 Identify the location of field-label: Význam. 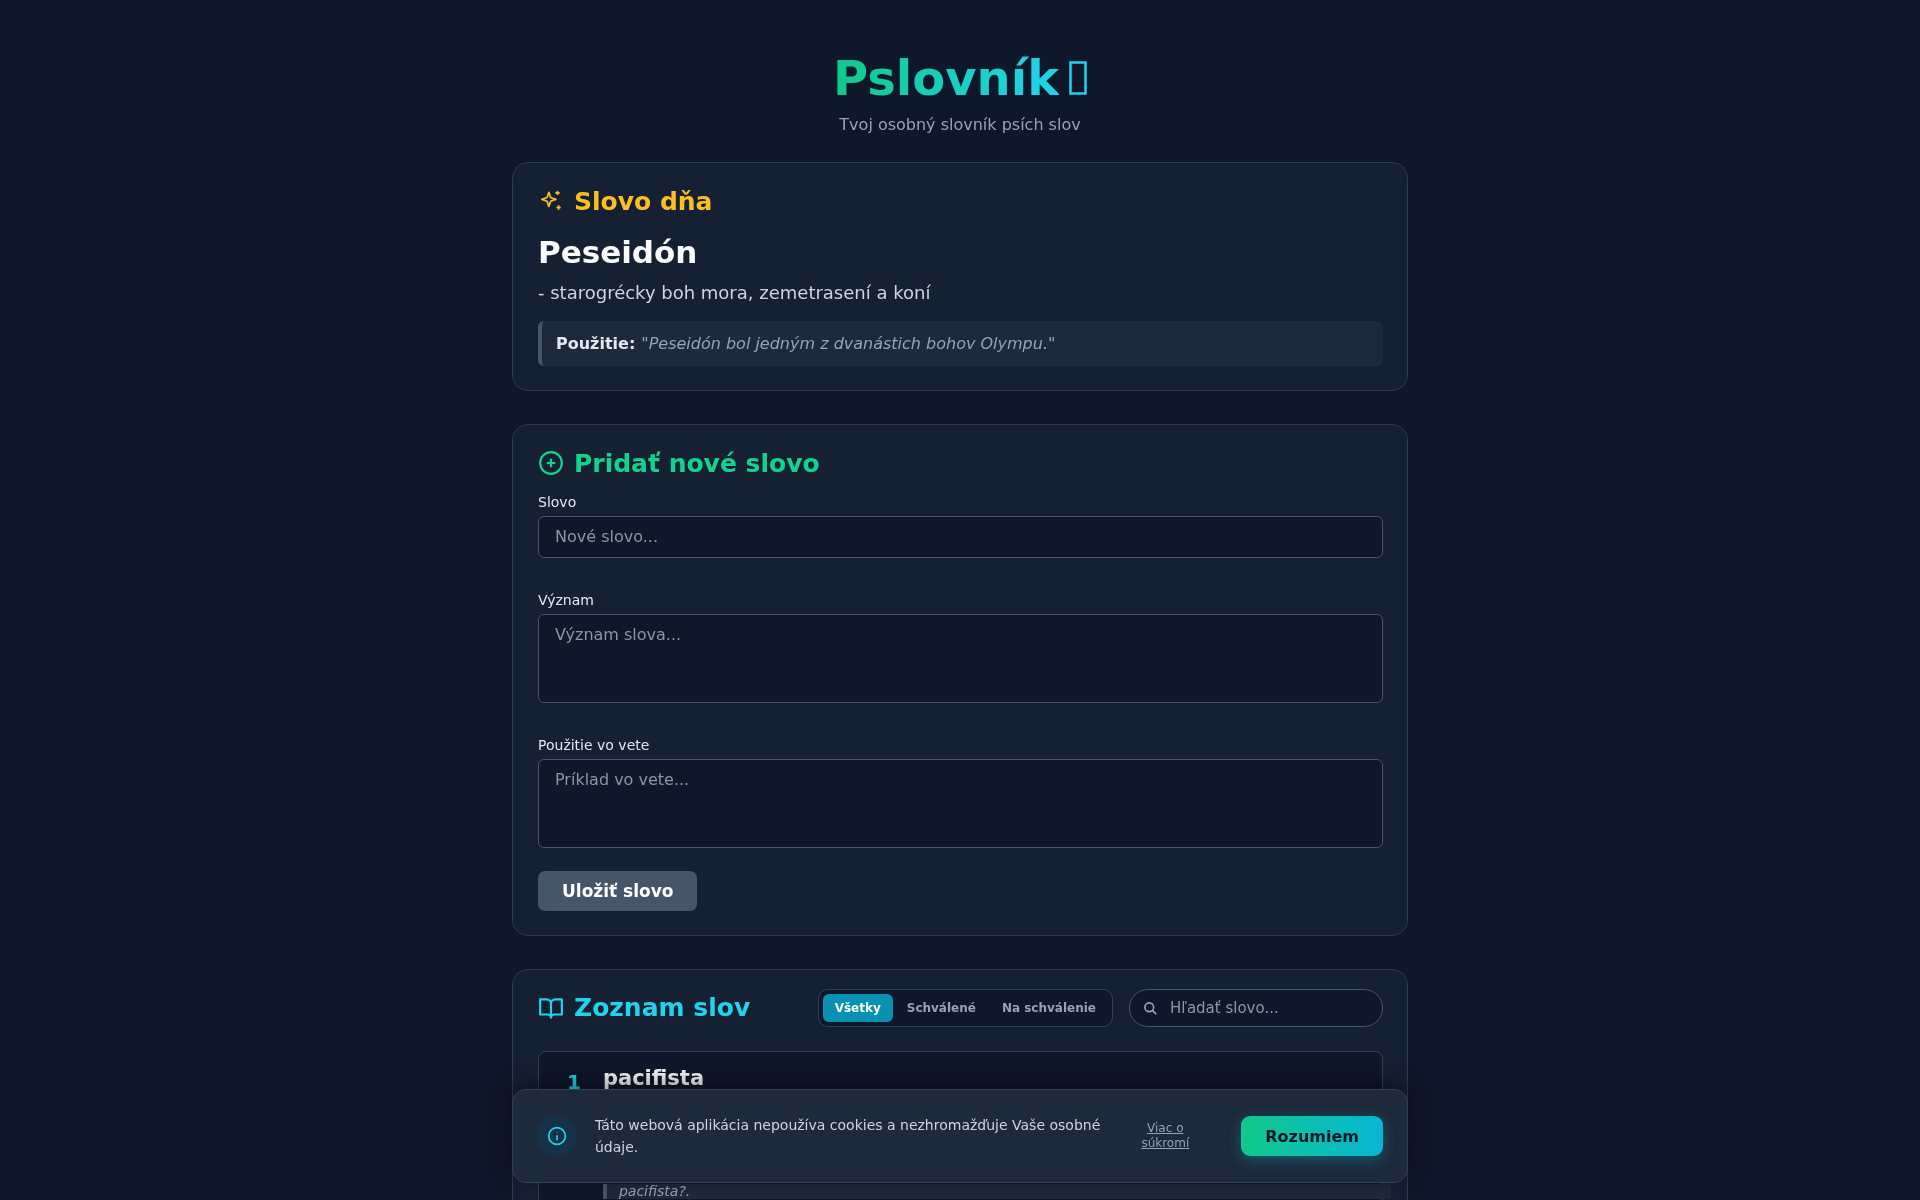
(566, 599).